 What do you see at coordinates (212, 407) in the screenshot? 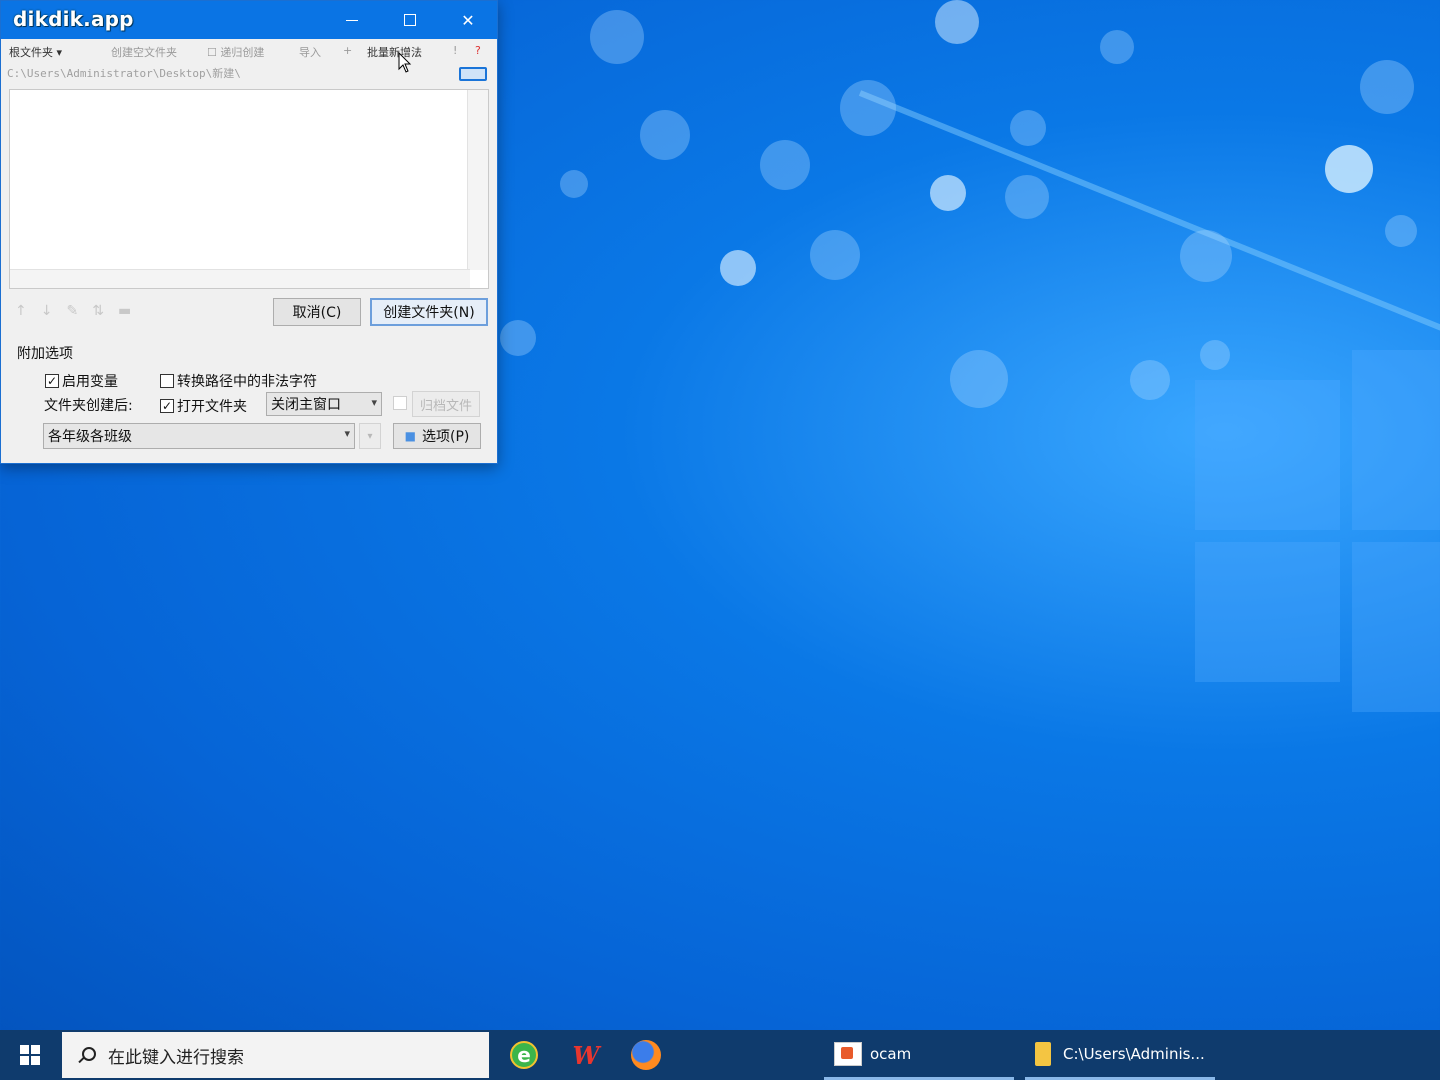
I see `open-folder-label: 打开文件夹` at bounding box center [212, 407].